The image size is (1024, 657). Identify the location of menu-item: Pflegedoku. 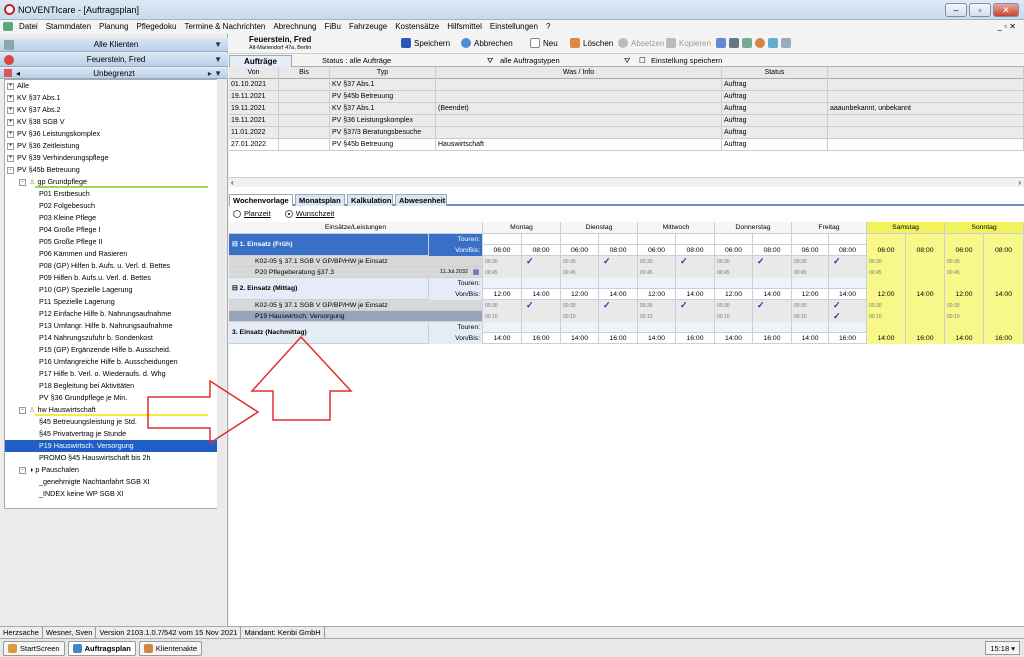
(156, 26).